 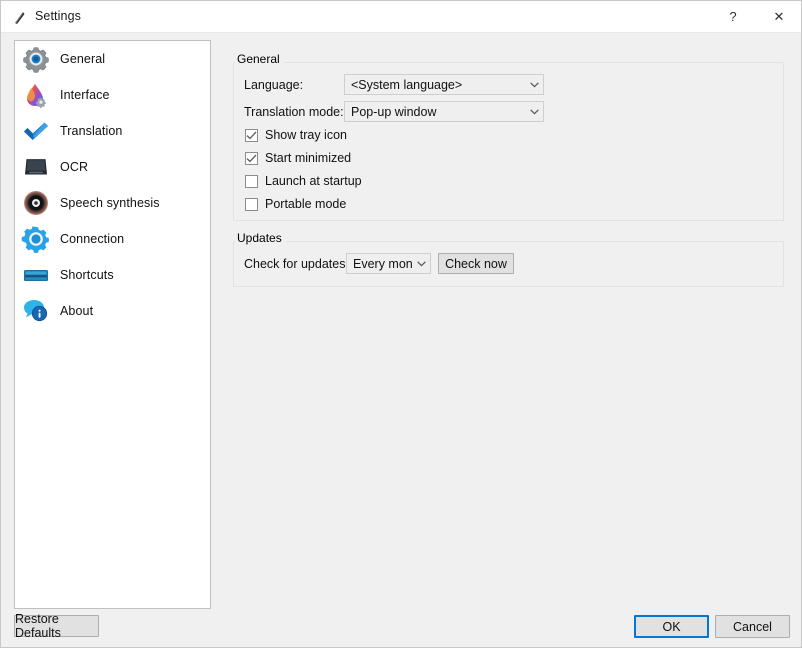 What do you see at coordinates (36, 275) in the screenshot?
I see `keyboard-icon` at bounding box center [36, 275].